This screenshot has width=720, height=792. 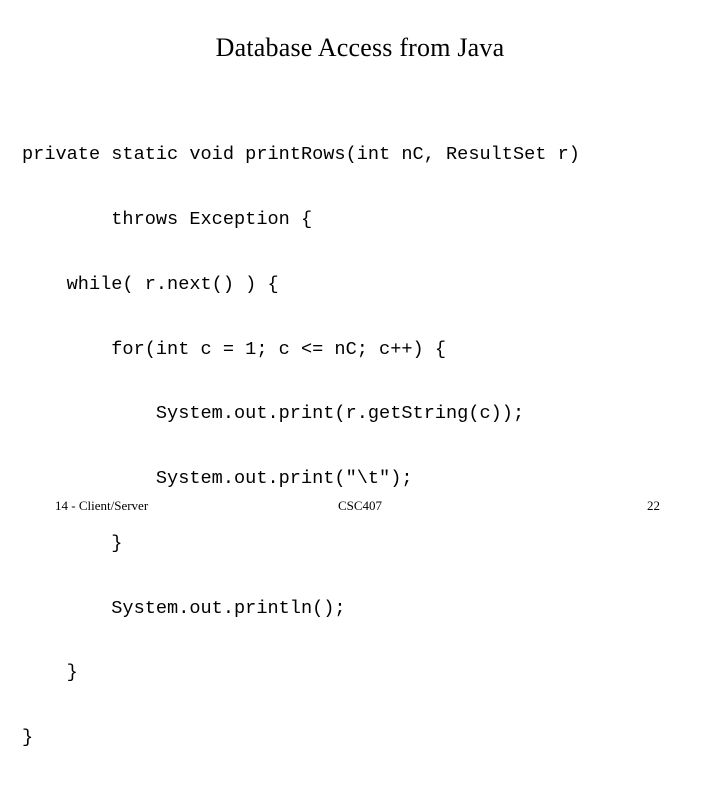 What do you see at coordinates (150, 284) in the screenshot?
I see `code-line: while( r.next() ) {` at bounding box center [150, 284].